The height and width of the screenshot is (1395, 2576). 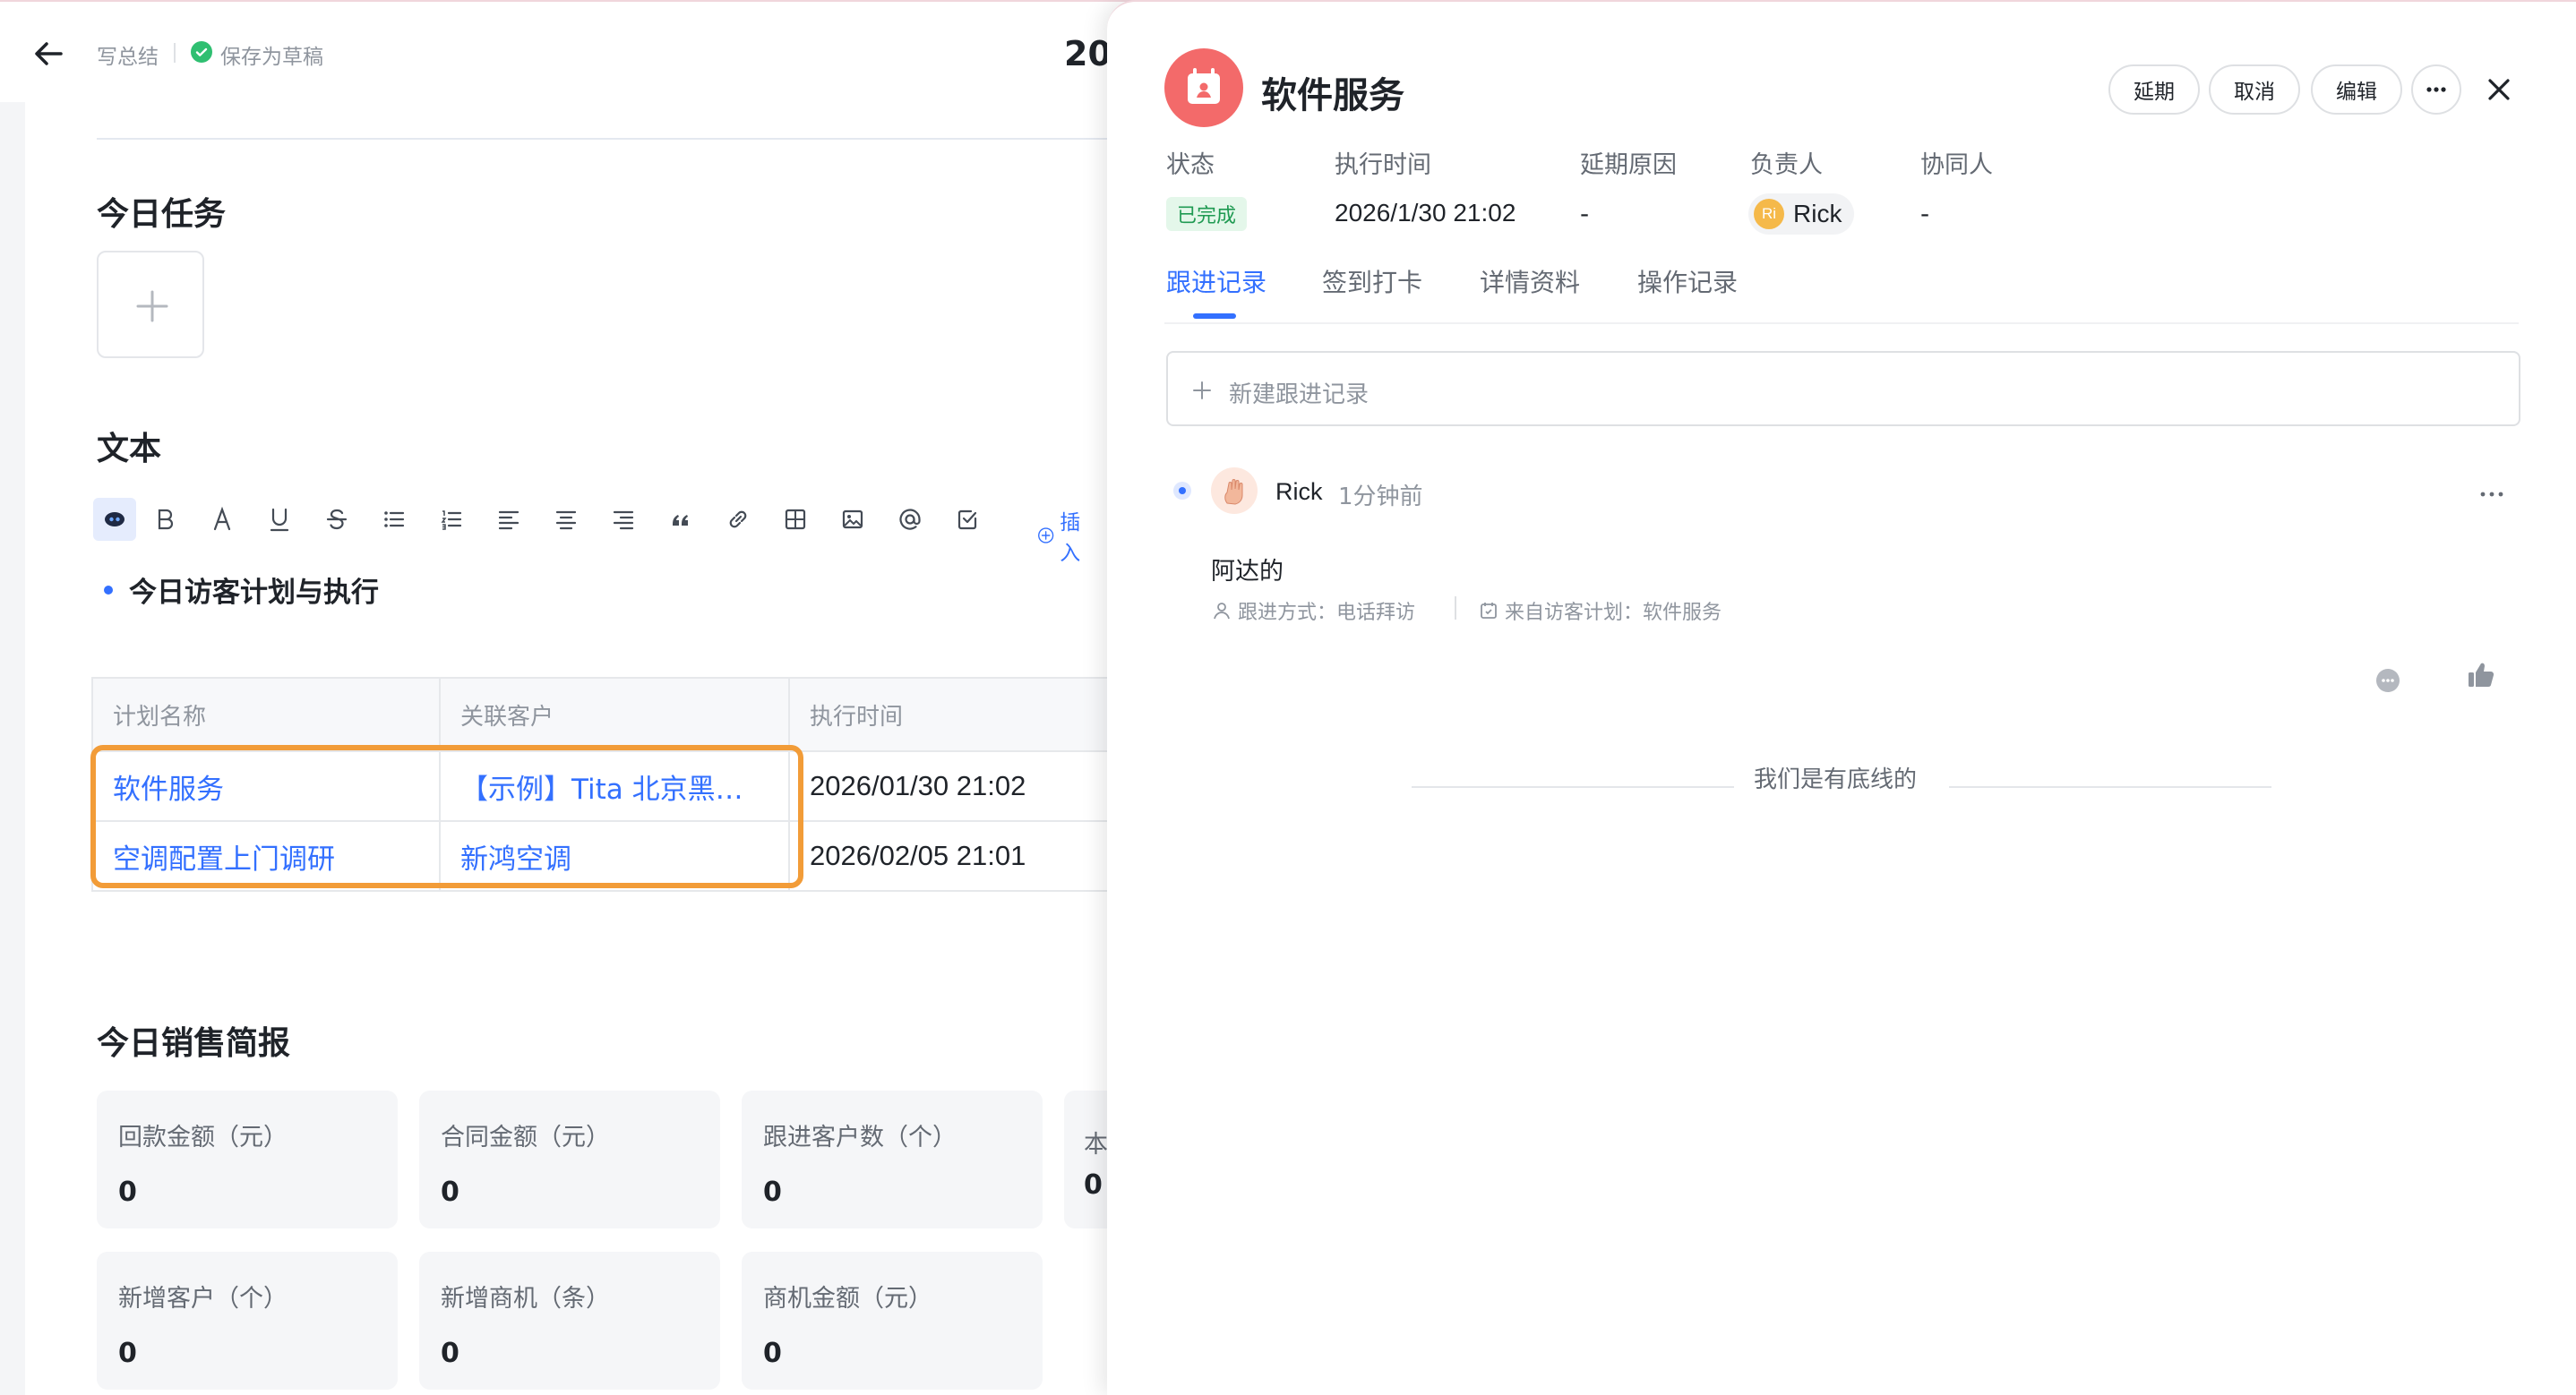 I want to click on table-row: 空调配置上门调研 新鸿空调 2026/02/05 21:01, so click(x=629, y=856).